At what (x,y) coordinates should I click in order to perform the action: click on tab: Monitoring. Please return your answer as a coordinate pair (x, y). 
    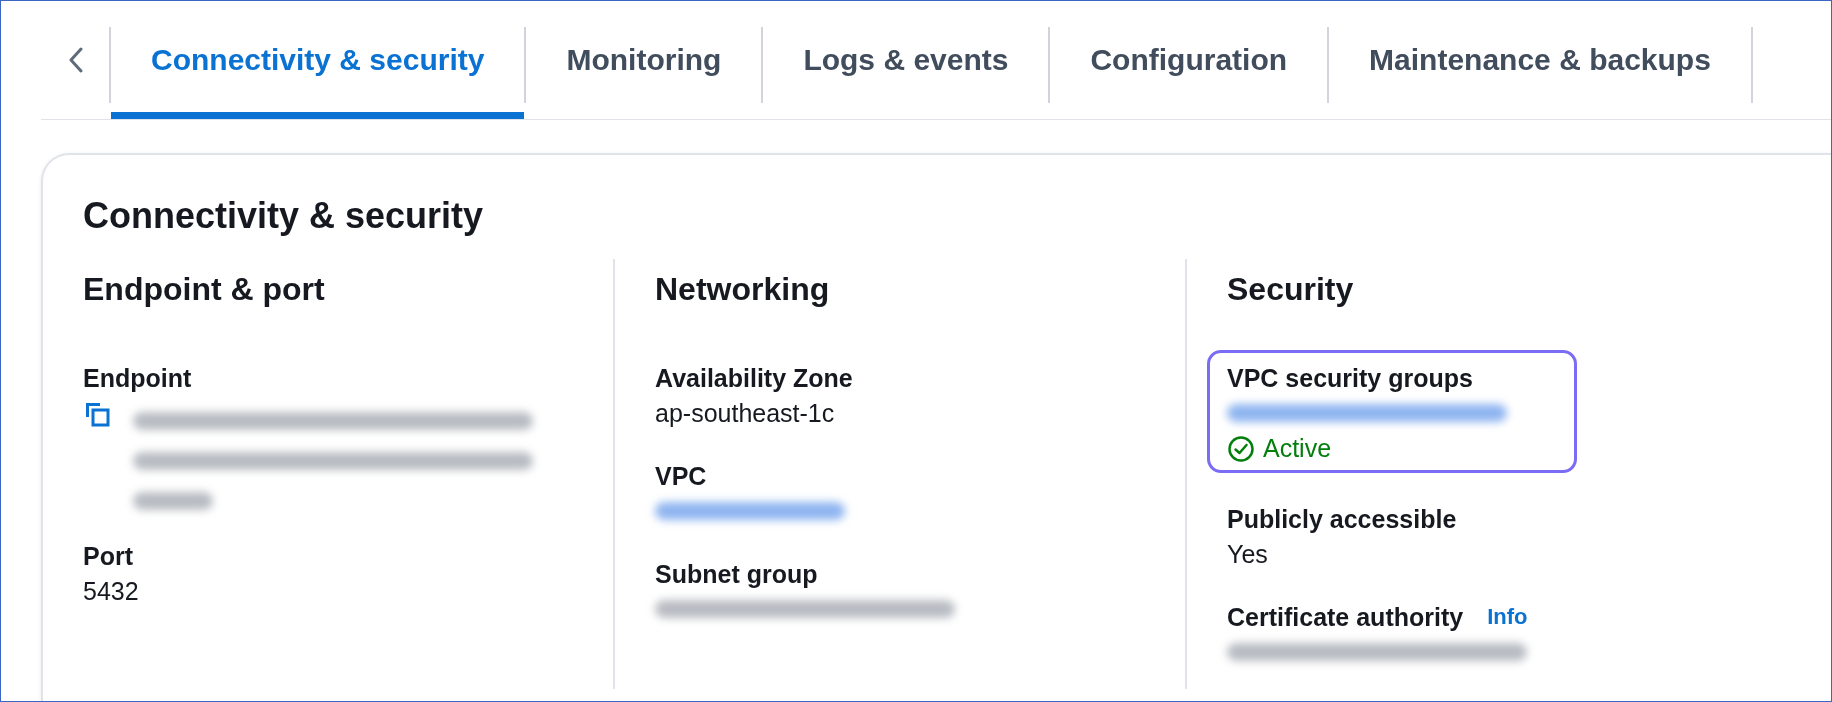
    Looking at the image, I should click on (644, 60).